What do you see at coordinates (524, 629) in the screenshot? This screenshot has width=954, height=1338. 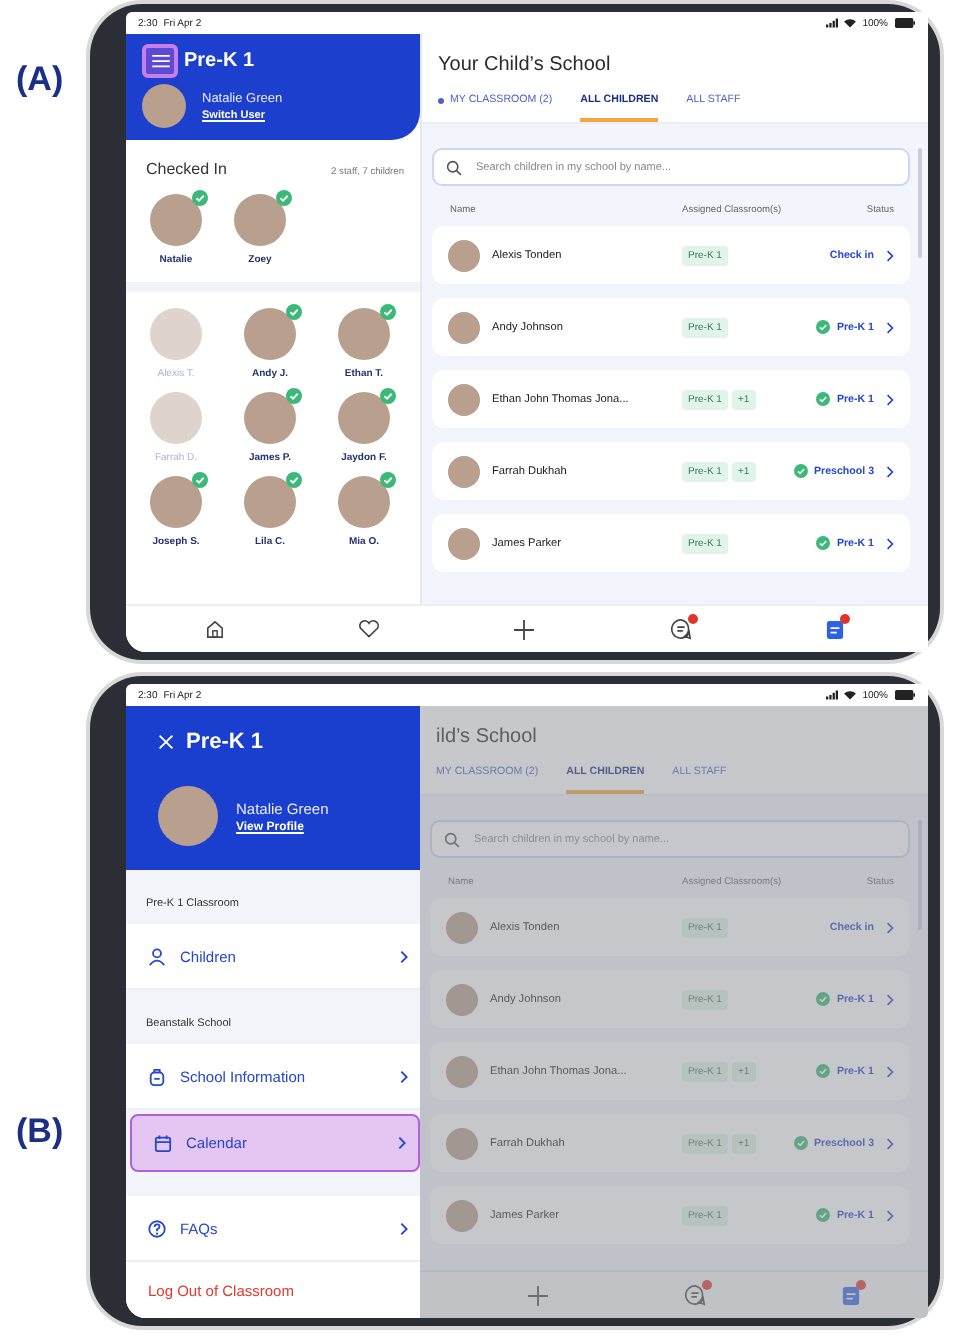 I see `plus-icon` at bounding box center [524, 629].